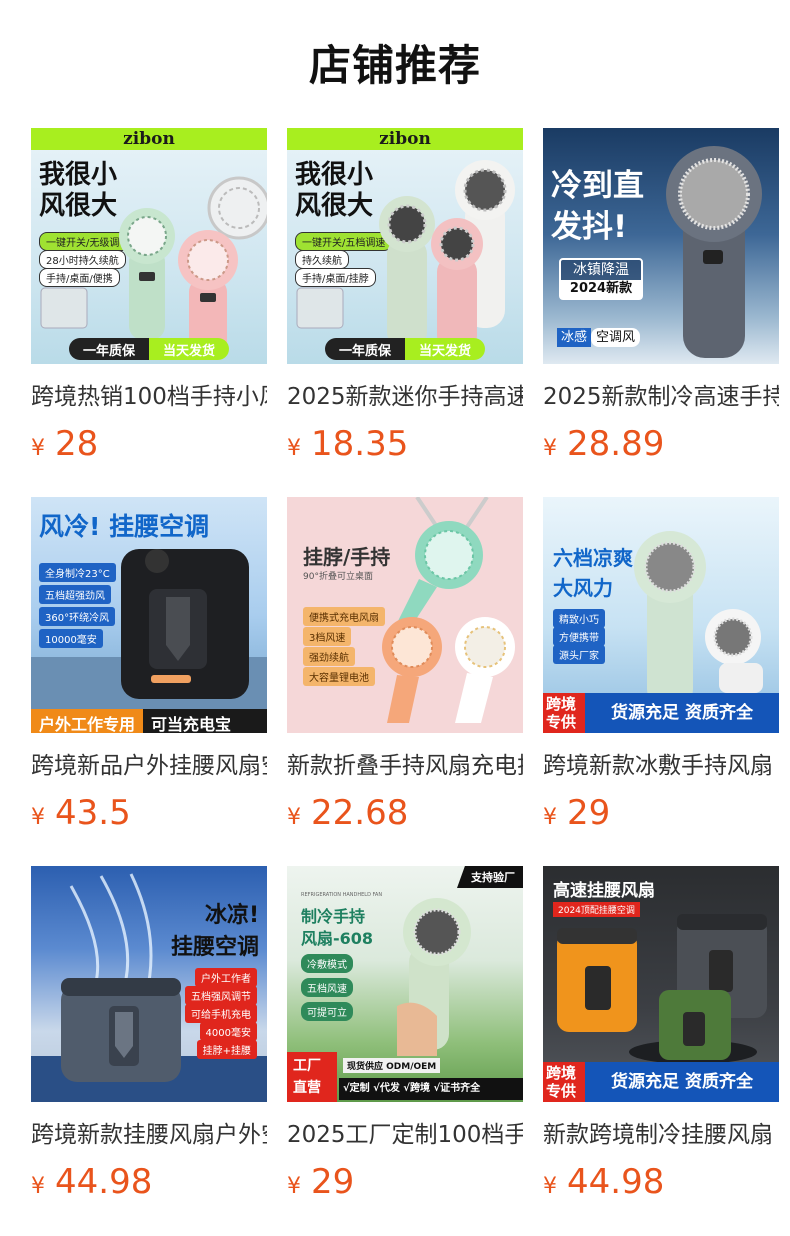  Describe the element at coordinates (228, 1031) in the screenshot. I see `feature-tag: 4000毫安` at that location.